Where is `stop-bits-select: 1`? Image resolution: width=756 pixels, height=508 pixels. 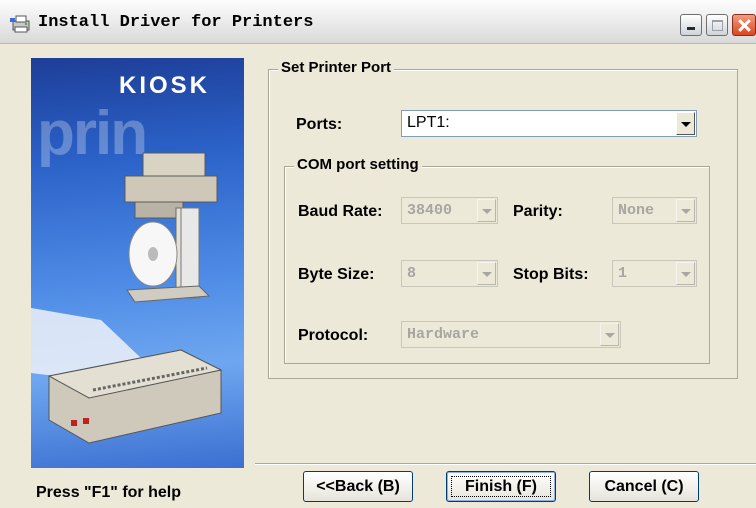
stop-bits-select: 1 is located at coordinates (654, 273).